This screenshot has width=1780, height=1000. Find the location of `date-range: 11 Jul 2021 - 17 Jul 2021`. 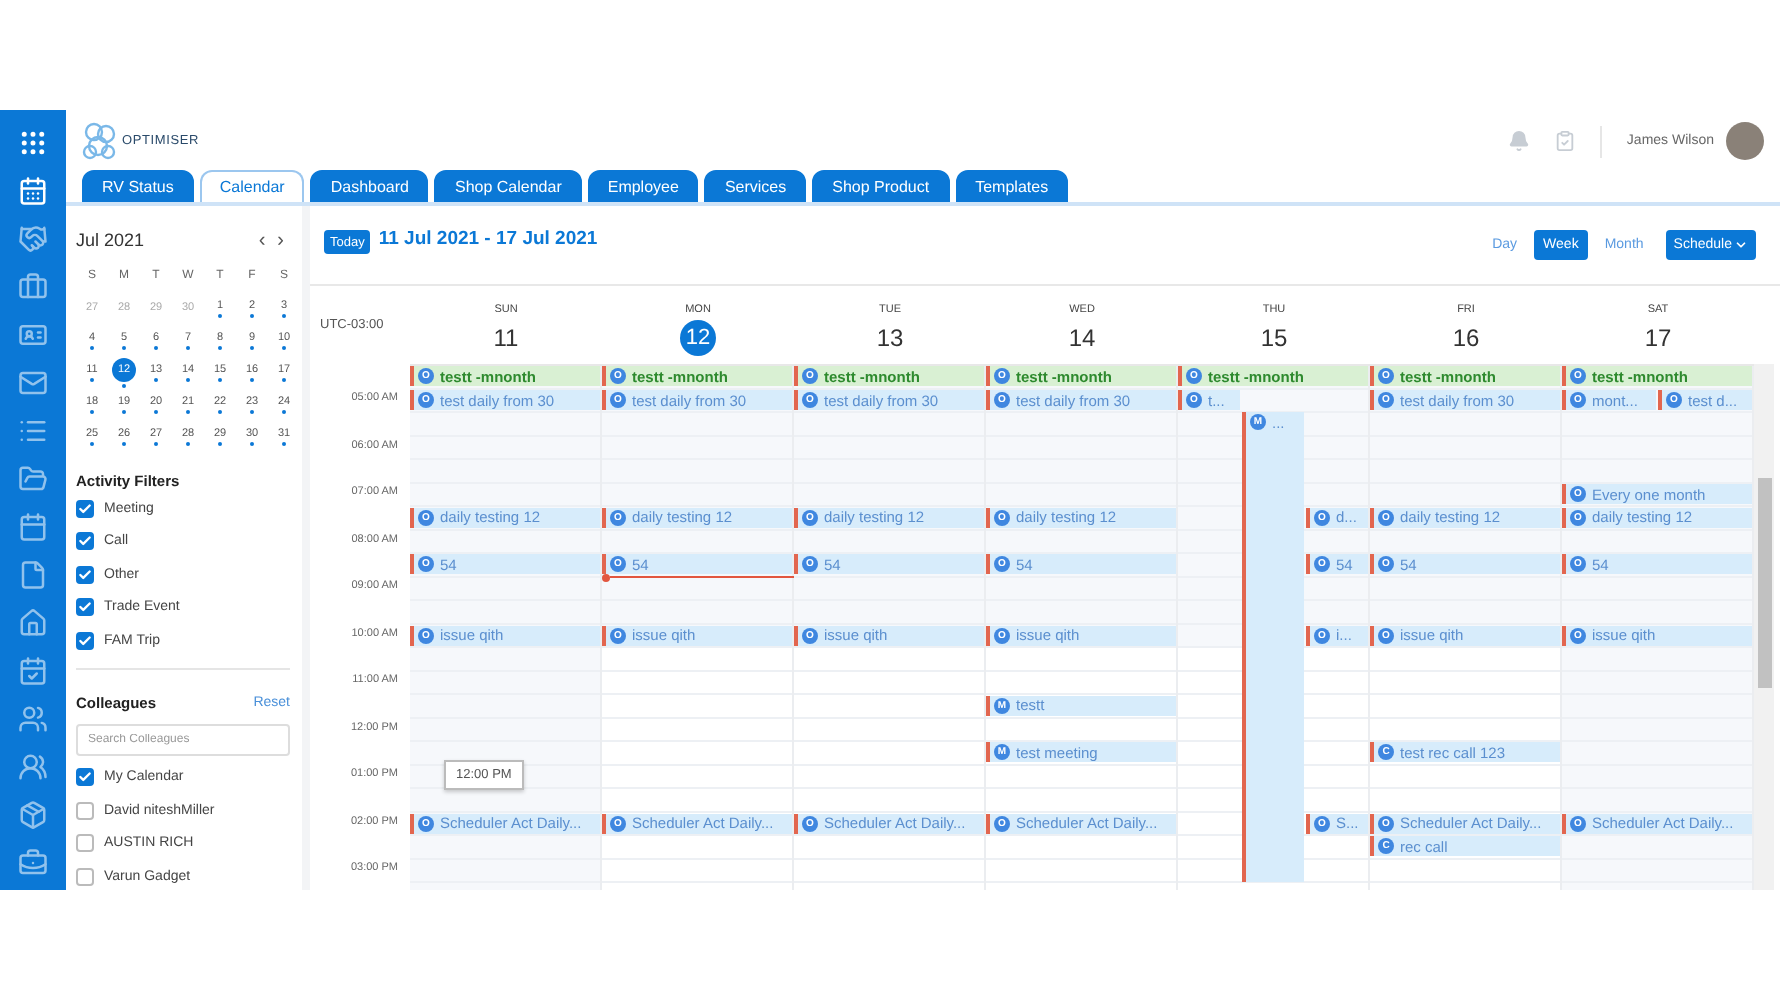

date-range: 11 Jul 2021 - 17 Jul 2021 is located at coordinates (488, 239).